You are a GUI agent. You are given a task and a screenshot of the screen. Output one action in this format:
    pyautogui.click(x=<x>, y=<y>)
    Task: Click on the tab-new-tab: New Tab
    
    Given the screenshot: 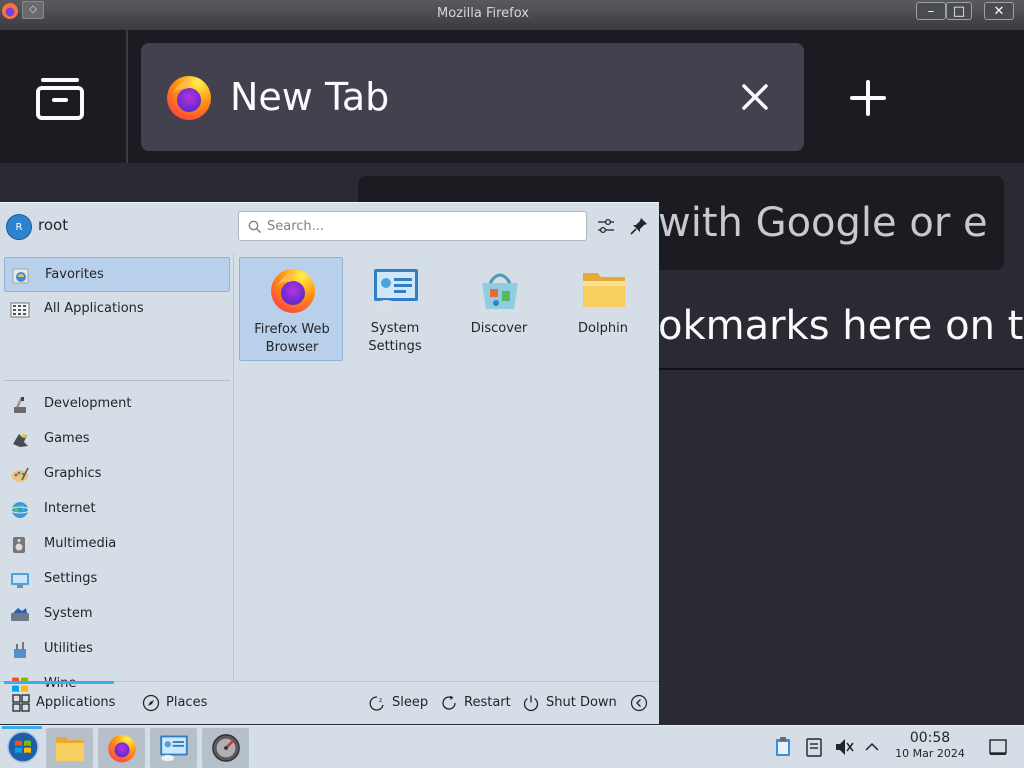 What is the action you would take?
    pyautogui.click(x=472, y=97)
    